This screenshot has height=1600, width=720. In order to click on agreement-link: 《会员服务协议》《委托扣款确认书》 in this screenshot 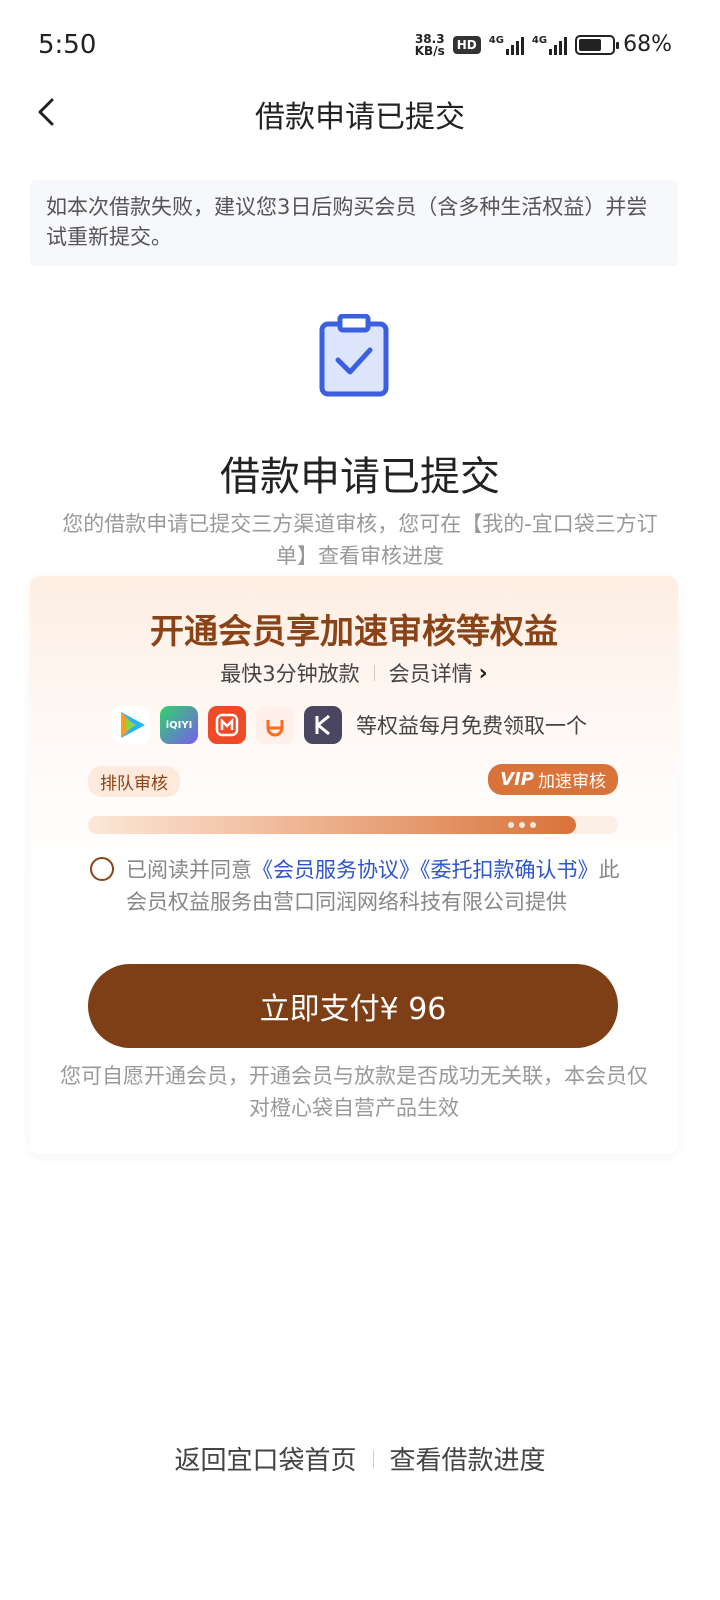, I will do `click(425, 870)`.